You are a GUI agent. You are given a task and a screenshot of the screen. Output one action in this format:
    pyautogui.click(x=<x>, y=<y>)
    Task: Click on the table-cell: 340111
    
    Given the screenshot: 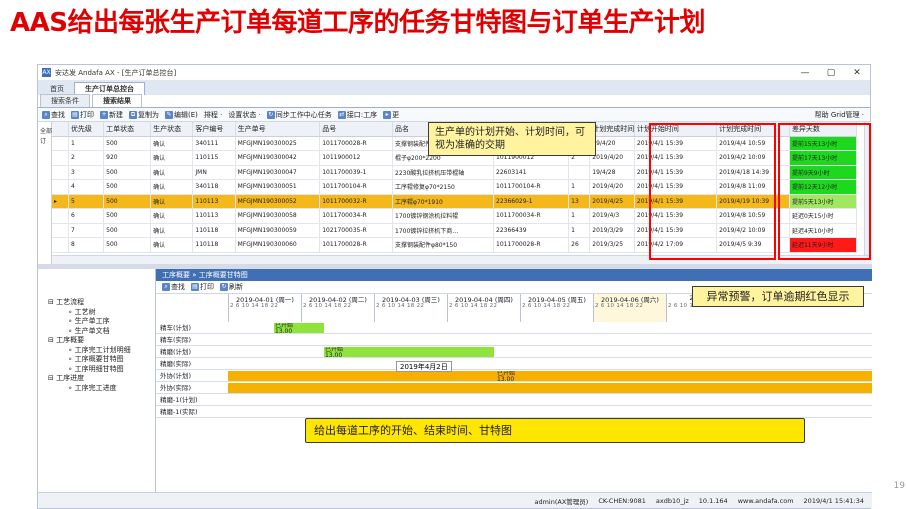 What is the action you would take?
    pyautogui.click(x=214, y=143)
    